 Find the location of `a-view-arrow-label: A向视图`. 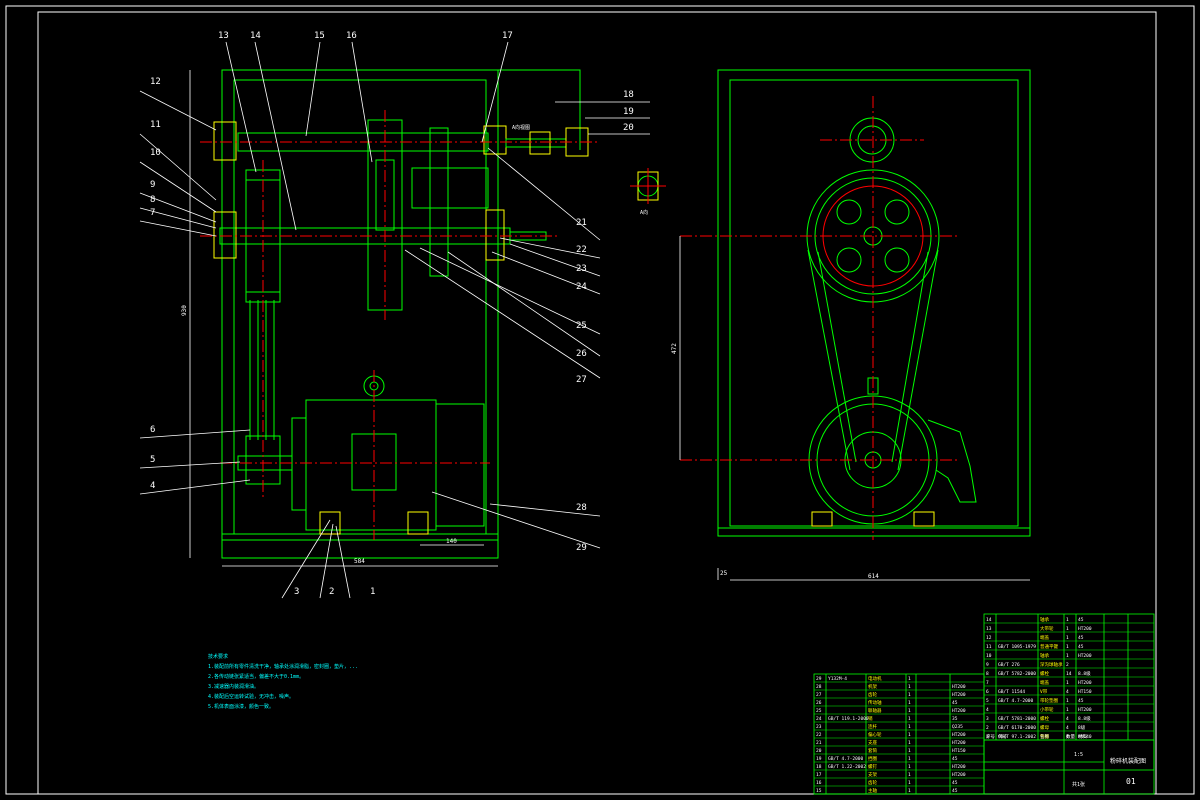

a-view-arrow-label: A向视图 is located at coordinates (521, 127).